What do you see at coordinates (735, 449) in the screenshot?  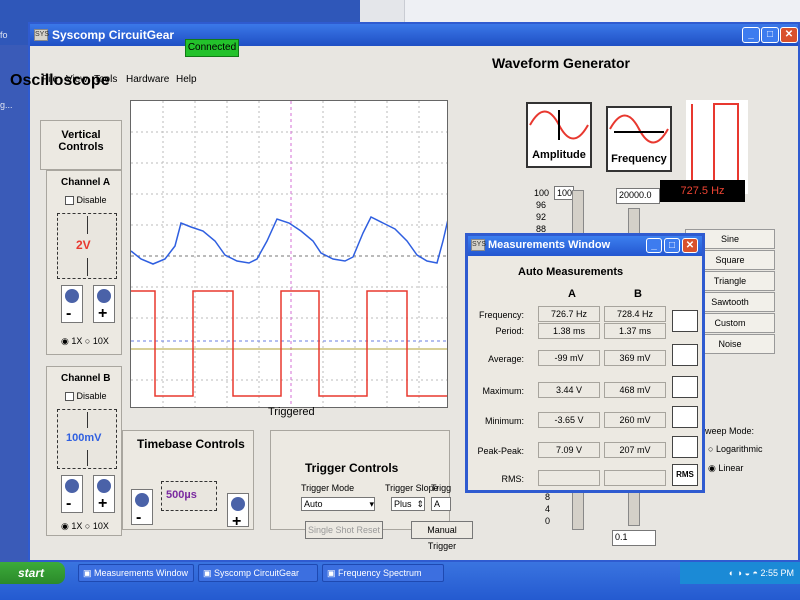 I see `sweep-logarithmic-radio: ○ Logarithmic` at bounding box center [735, 449].